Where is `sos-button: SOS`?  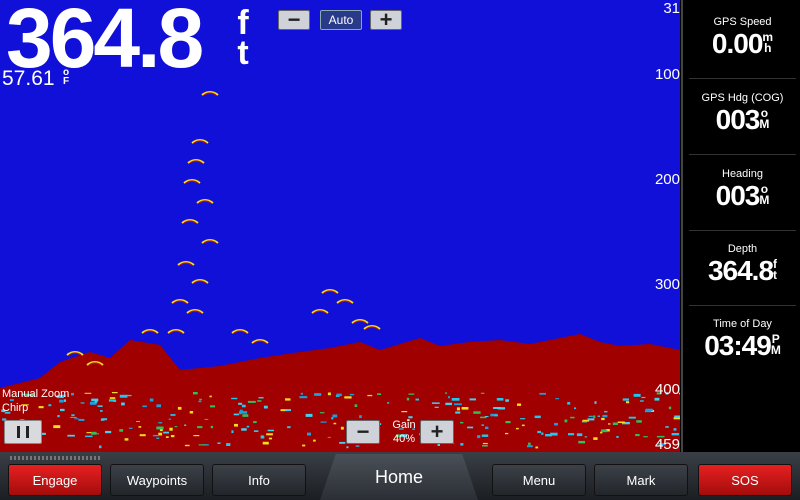
sos-button: SOS is located at coordinates (745, 480).